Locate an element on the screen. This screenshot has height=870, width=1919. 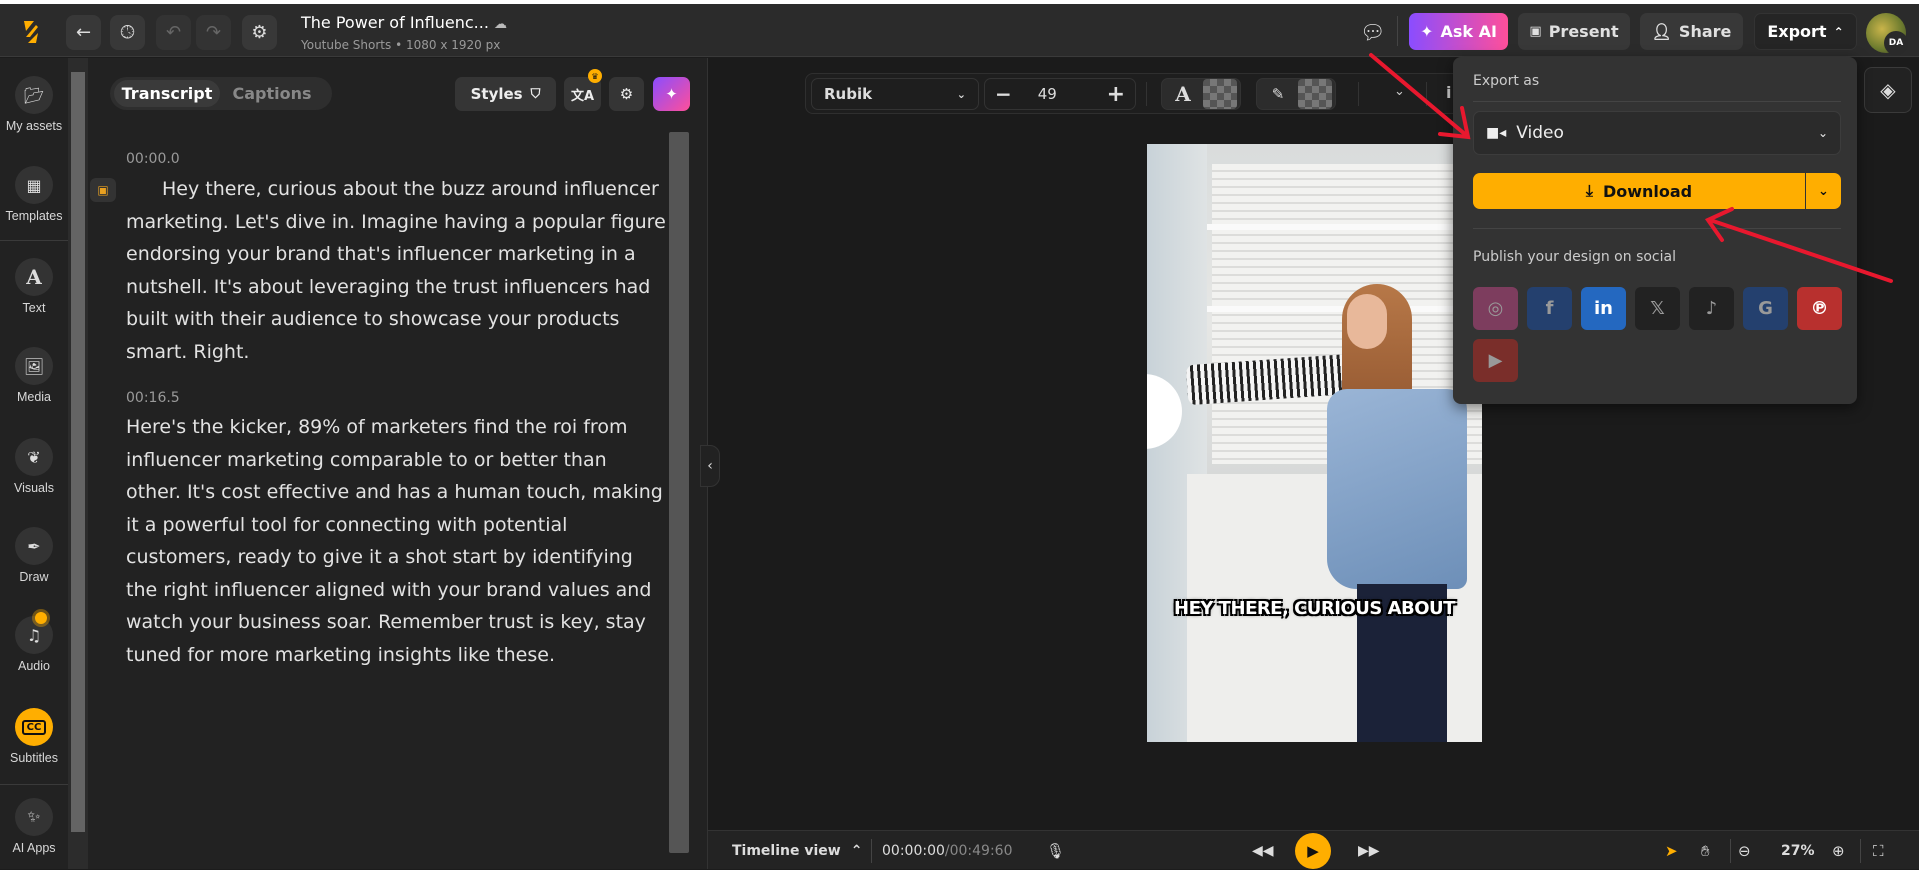
ai-magic-button: ✦ is located at coordinates (671, 94).